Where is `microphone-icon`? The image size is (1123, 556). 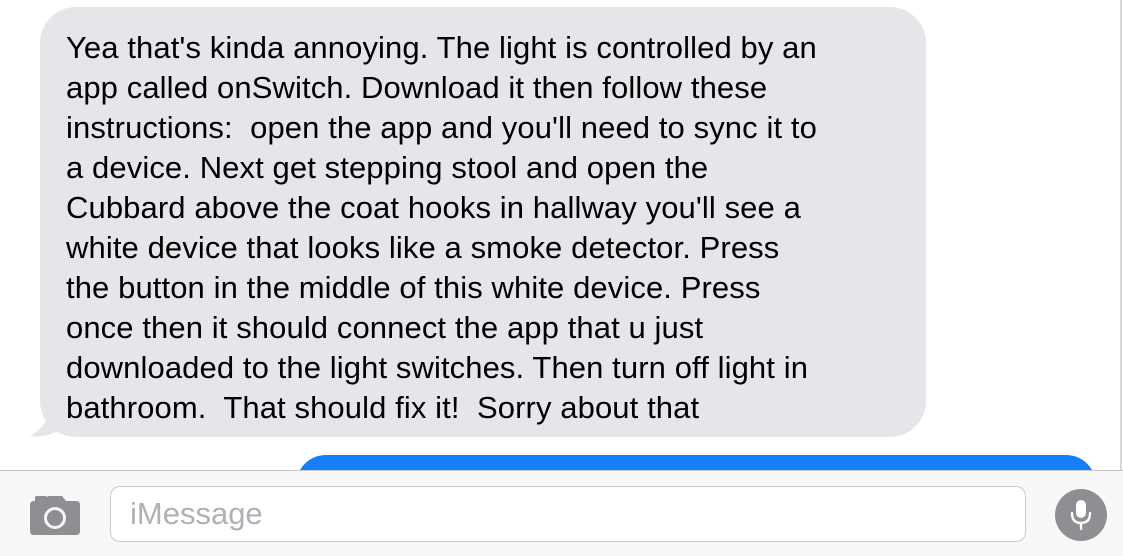 microphone-icon is located at coordinates (1081, 515).